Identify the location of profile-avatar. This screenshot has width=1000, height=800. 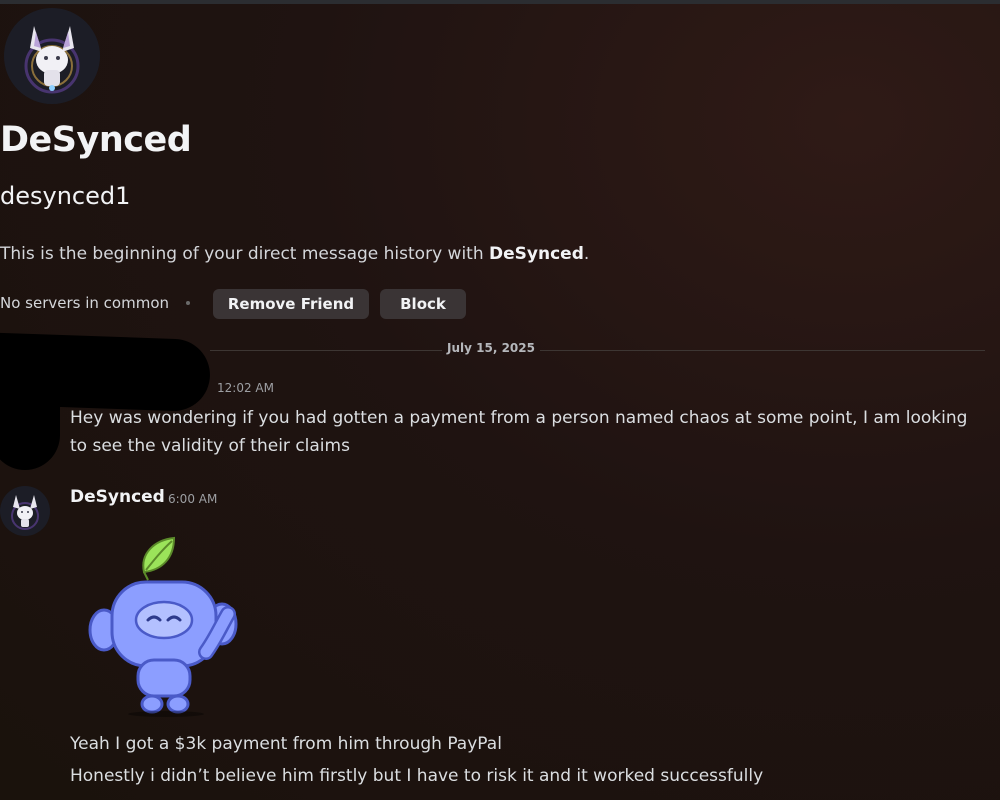
(52, 56).